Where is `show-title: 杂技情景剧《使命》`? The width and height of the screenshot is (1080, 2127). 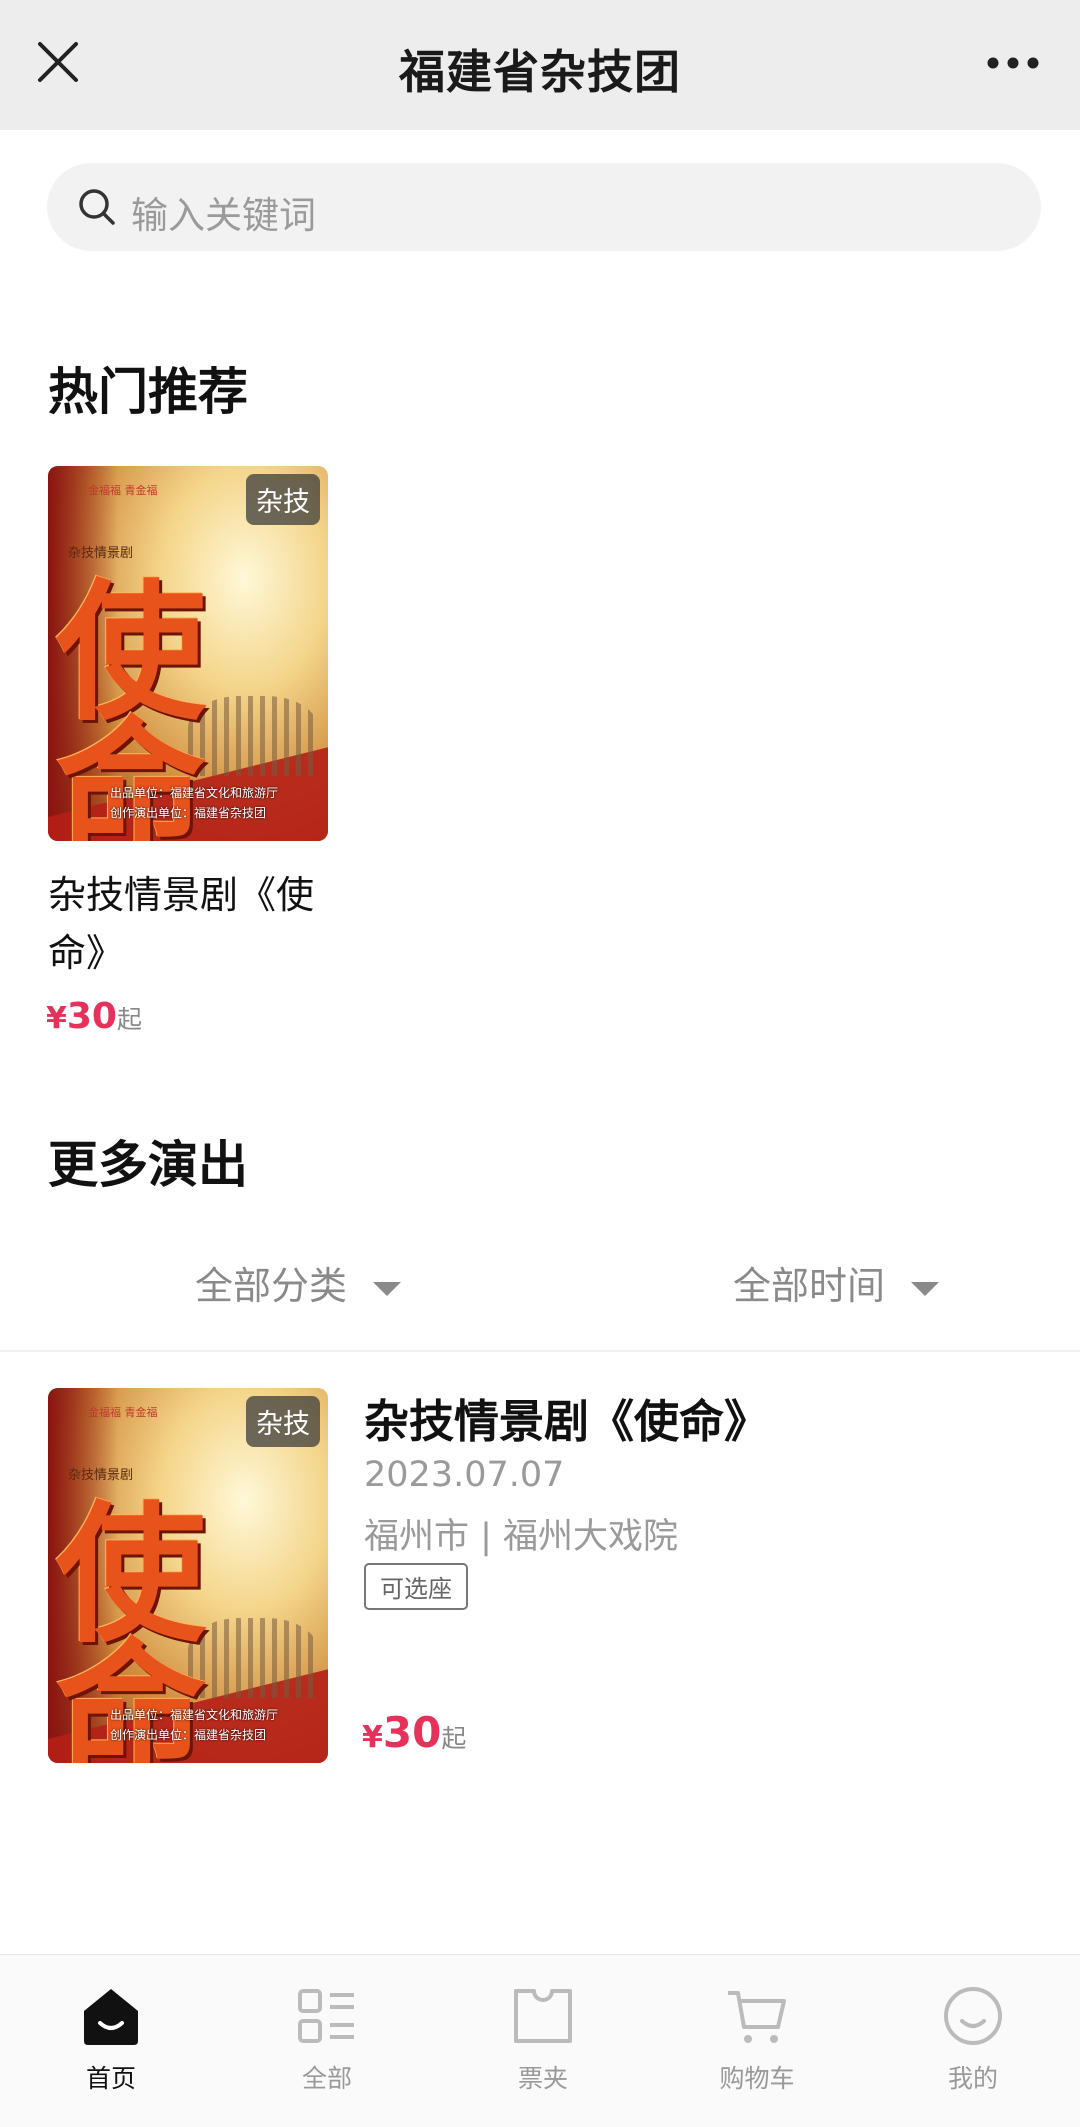
show-title: 杂技情景剧《使命》 is located at coordinates (566, 1417).